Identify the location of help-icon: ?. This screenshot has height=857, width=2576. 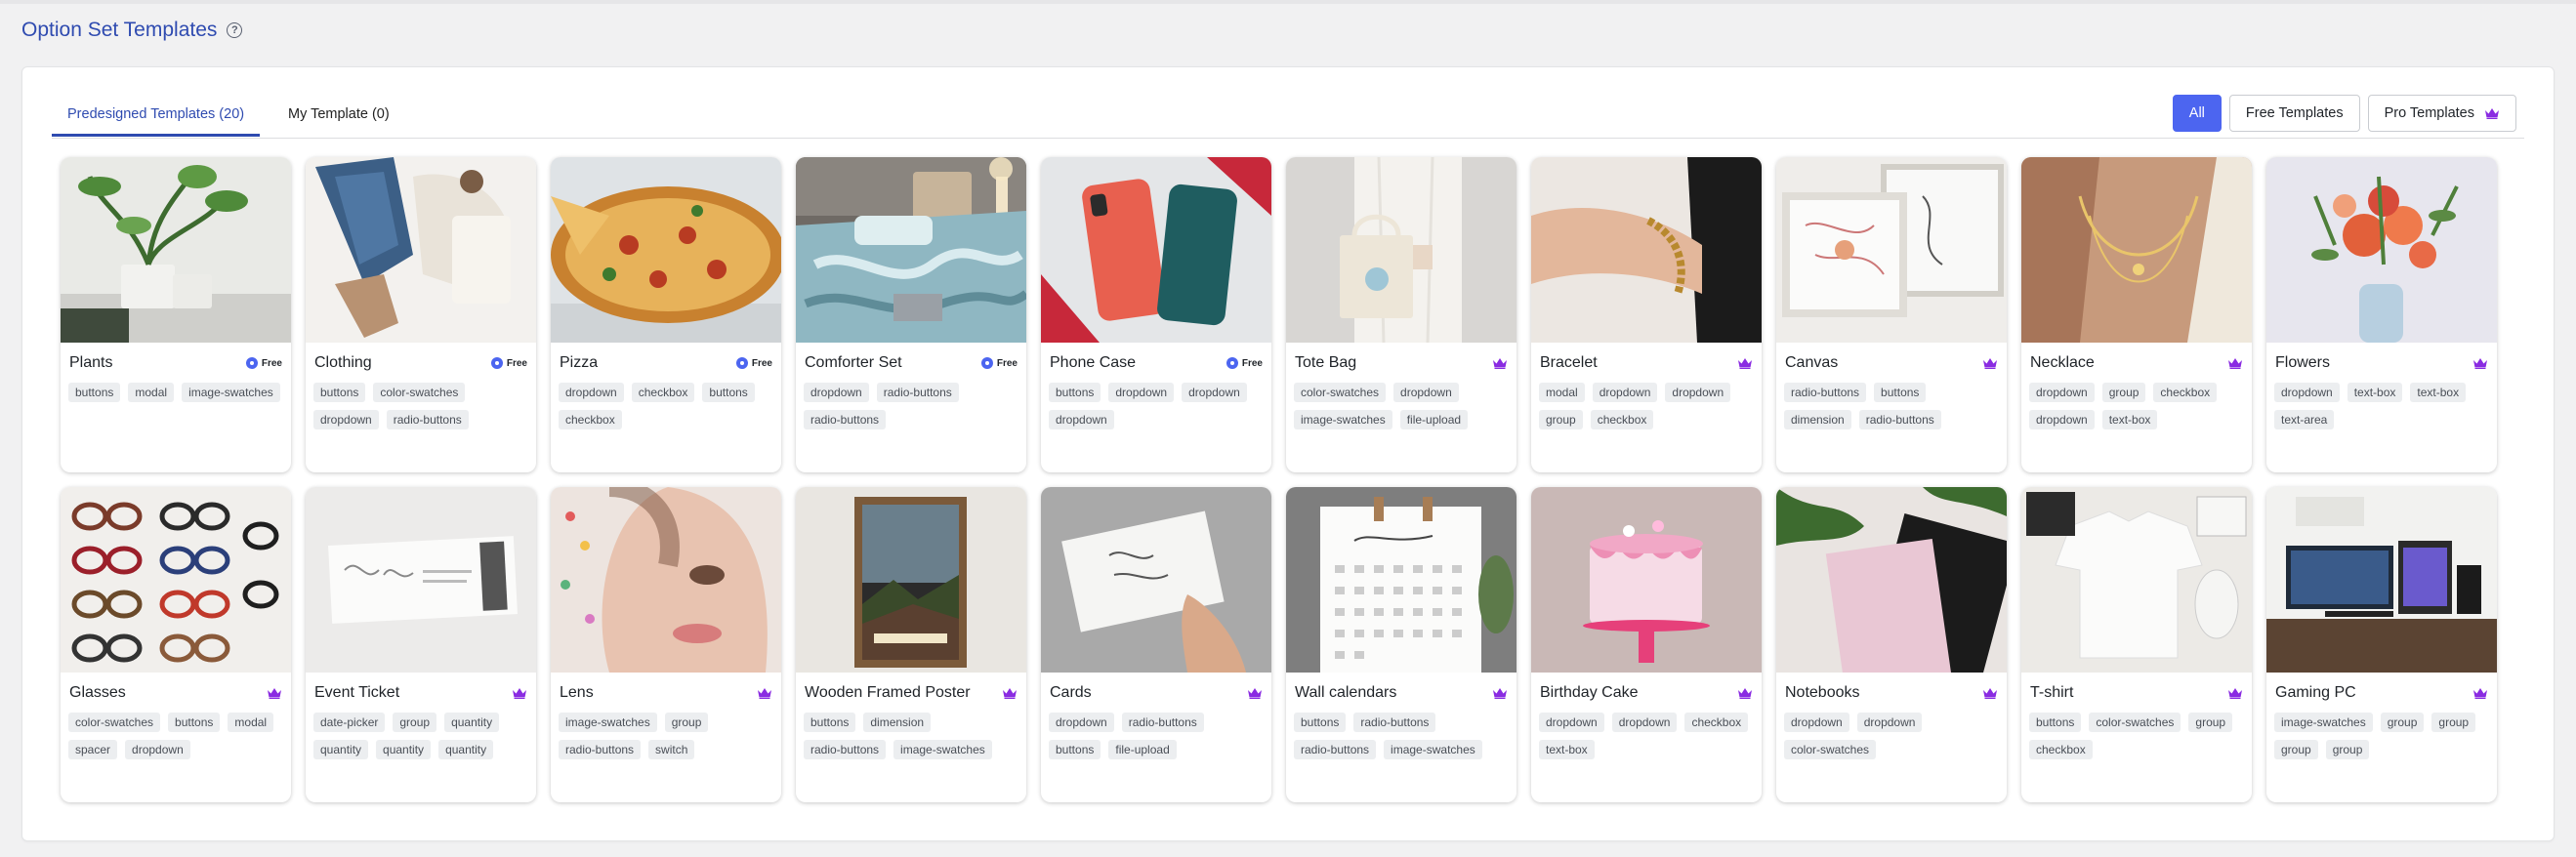
(235, 30).